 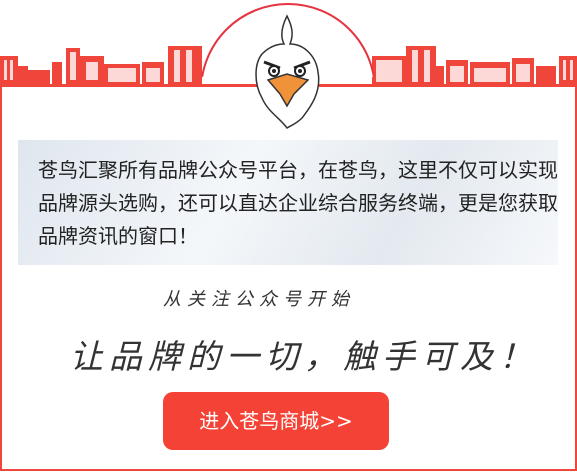 I want to click on city-skyline-left-icon, so click(x=101, y=66).